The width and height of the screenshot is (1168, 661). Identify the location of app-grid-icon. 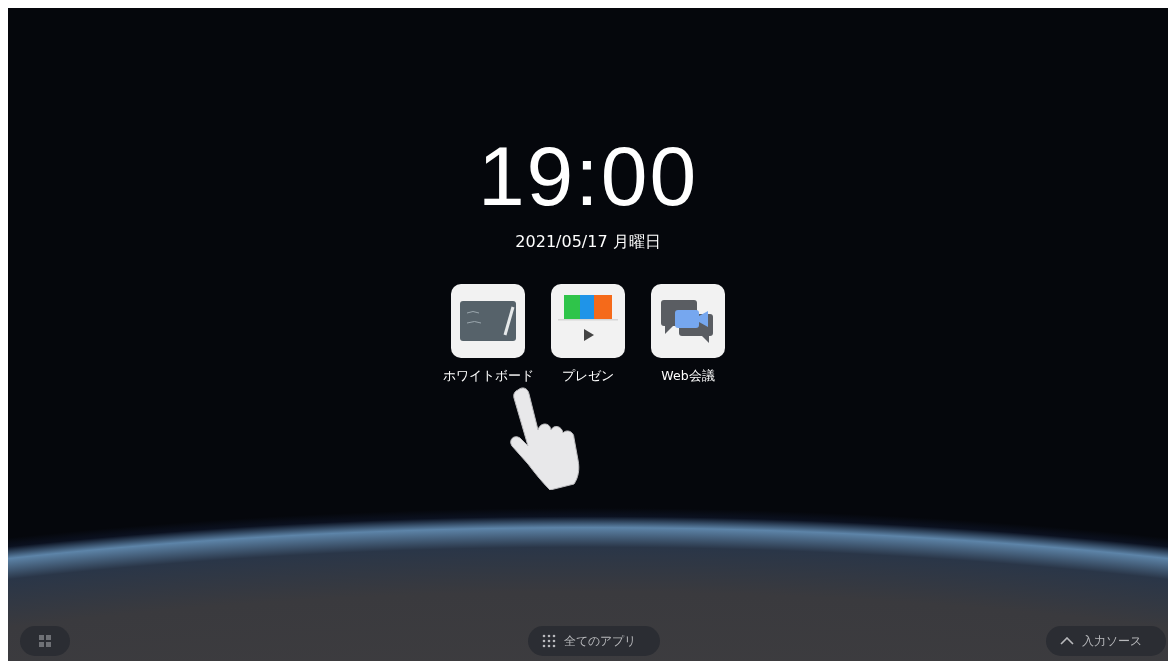
(549, 641).